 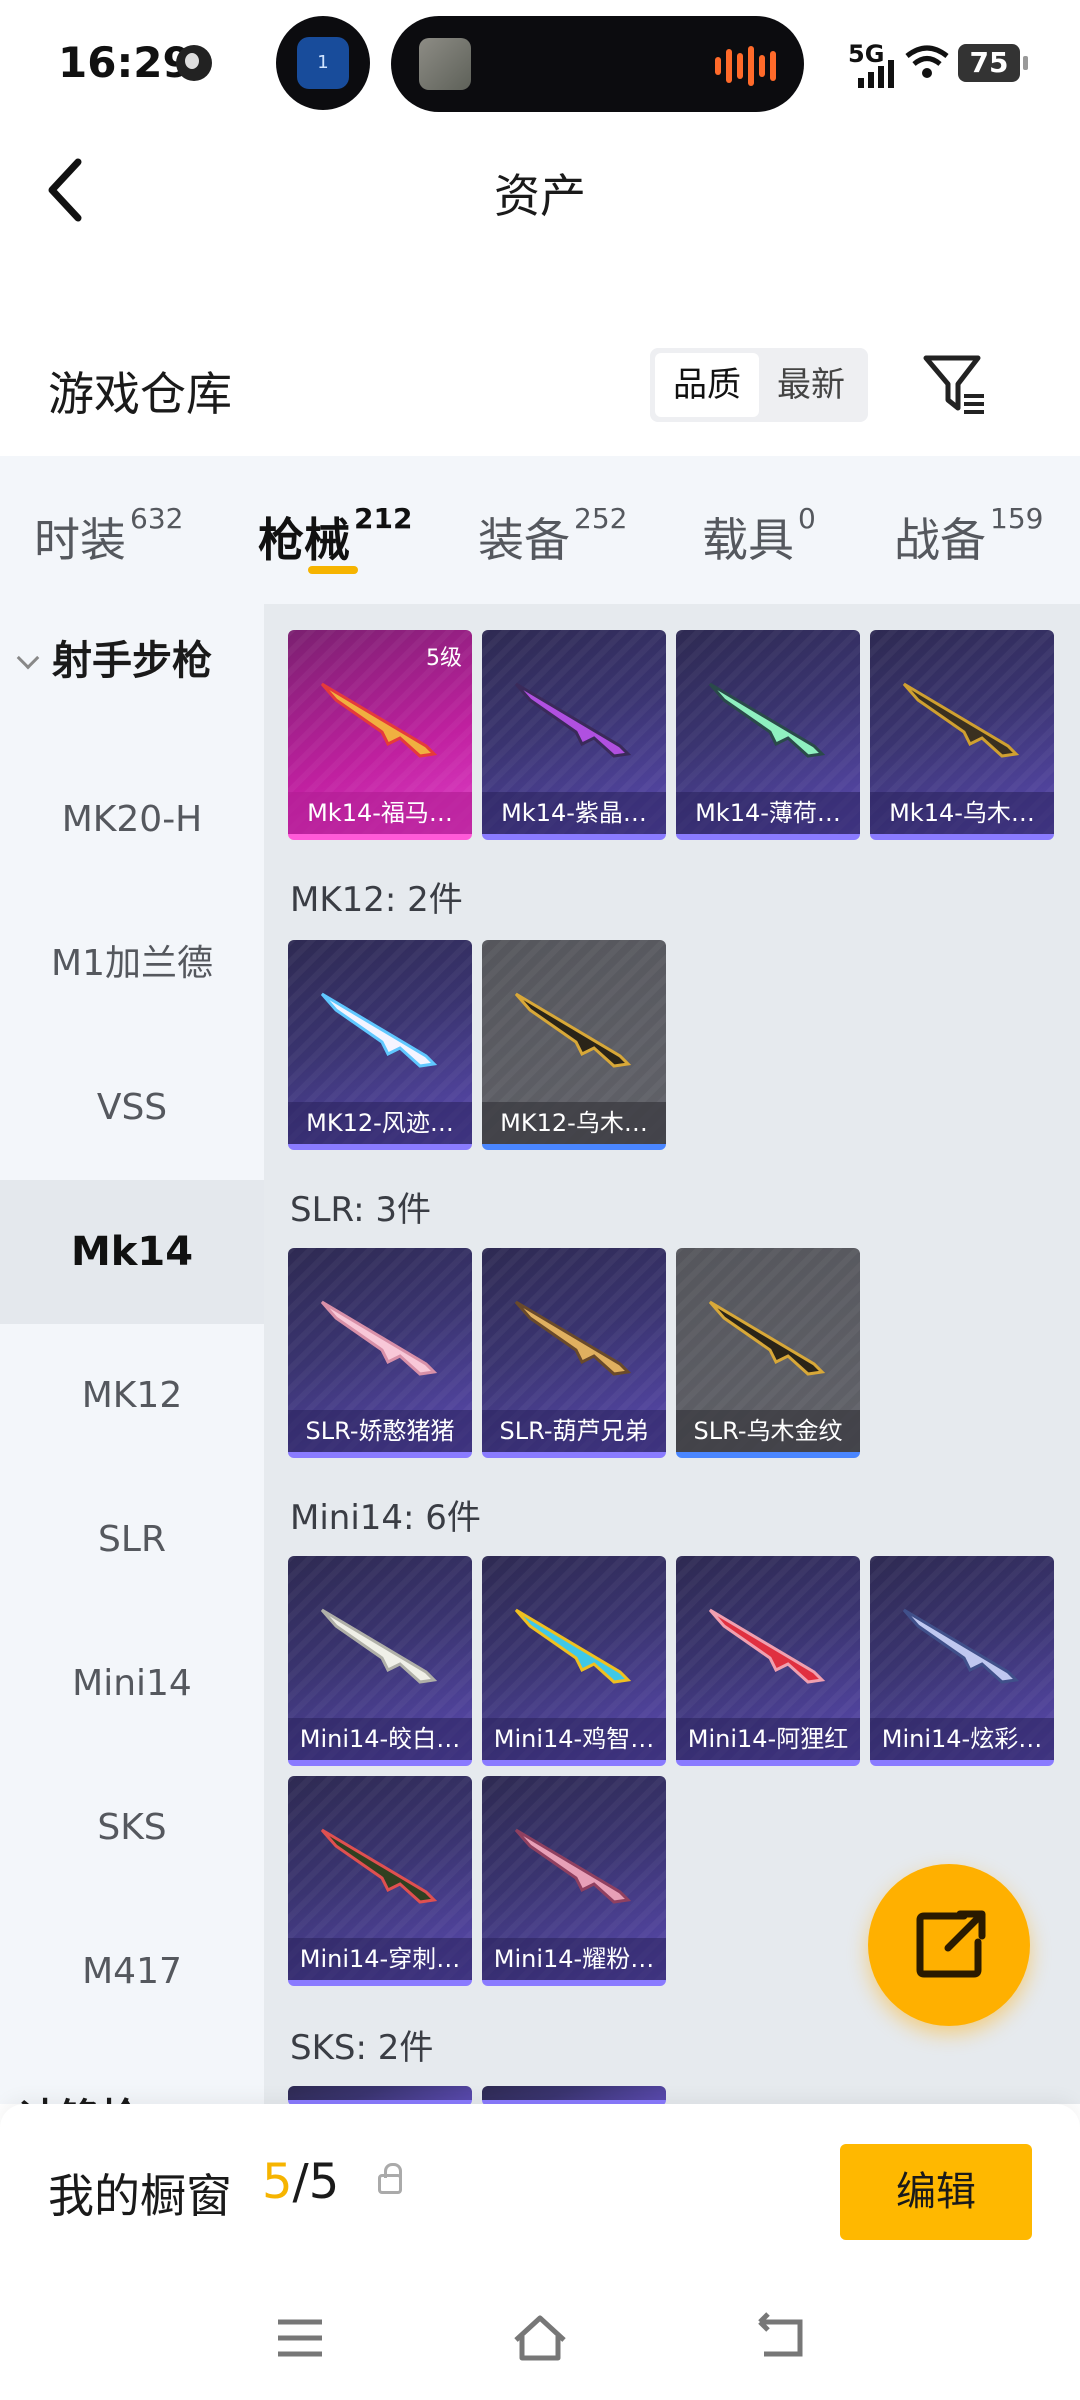 I want to click on group-label-slr: SLR: 3件, so click(x=360, y=1210).